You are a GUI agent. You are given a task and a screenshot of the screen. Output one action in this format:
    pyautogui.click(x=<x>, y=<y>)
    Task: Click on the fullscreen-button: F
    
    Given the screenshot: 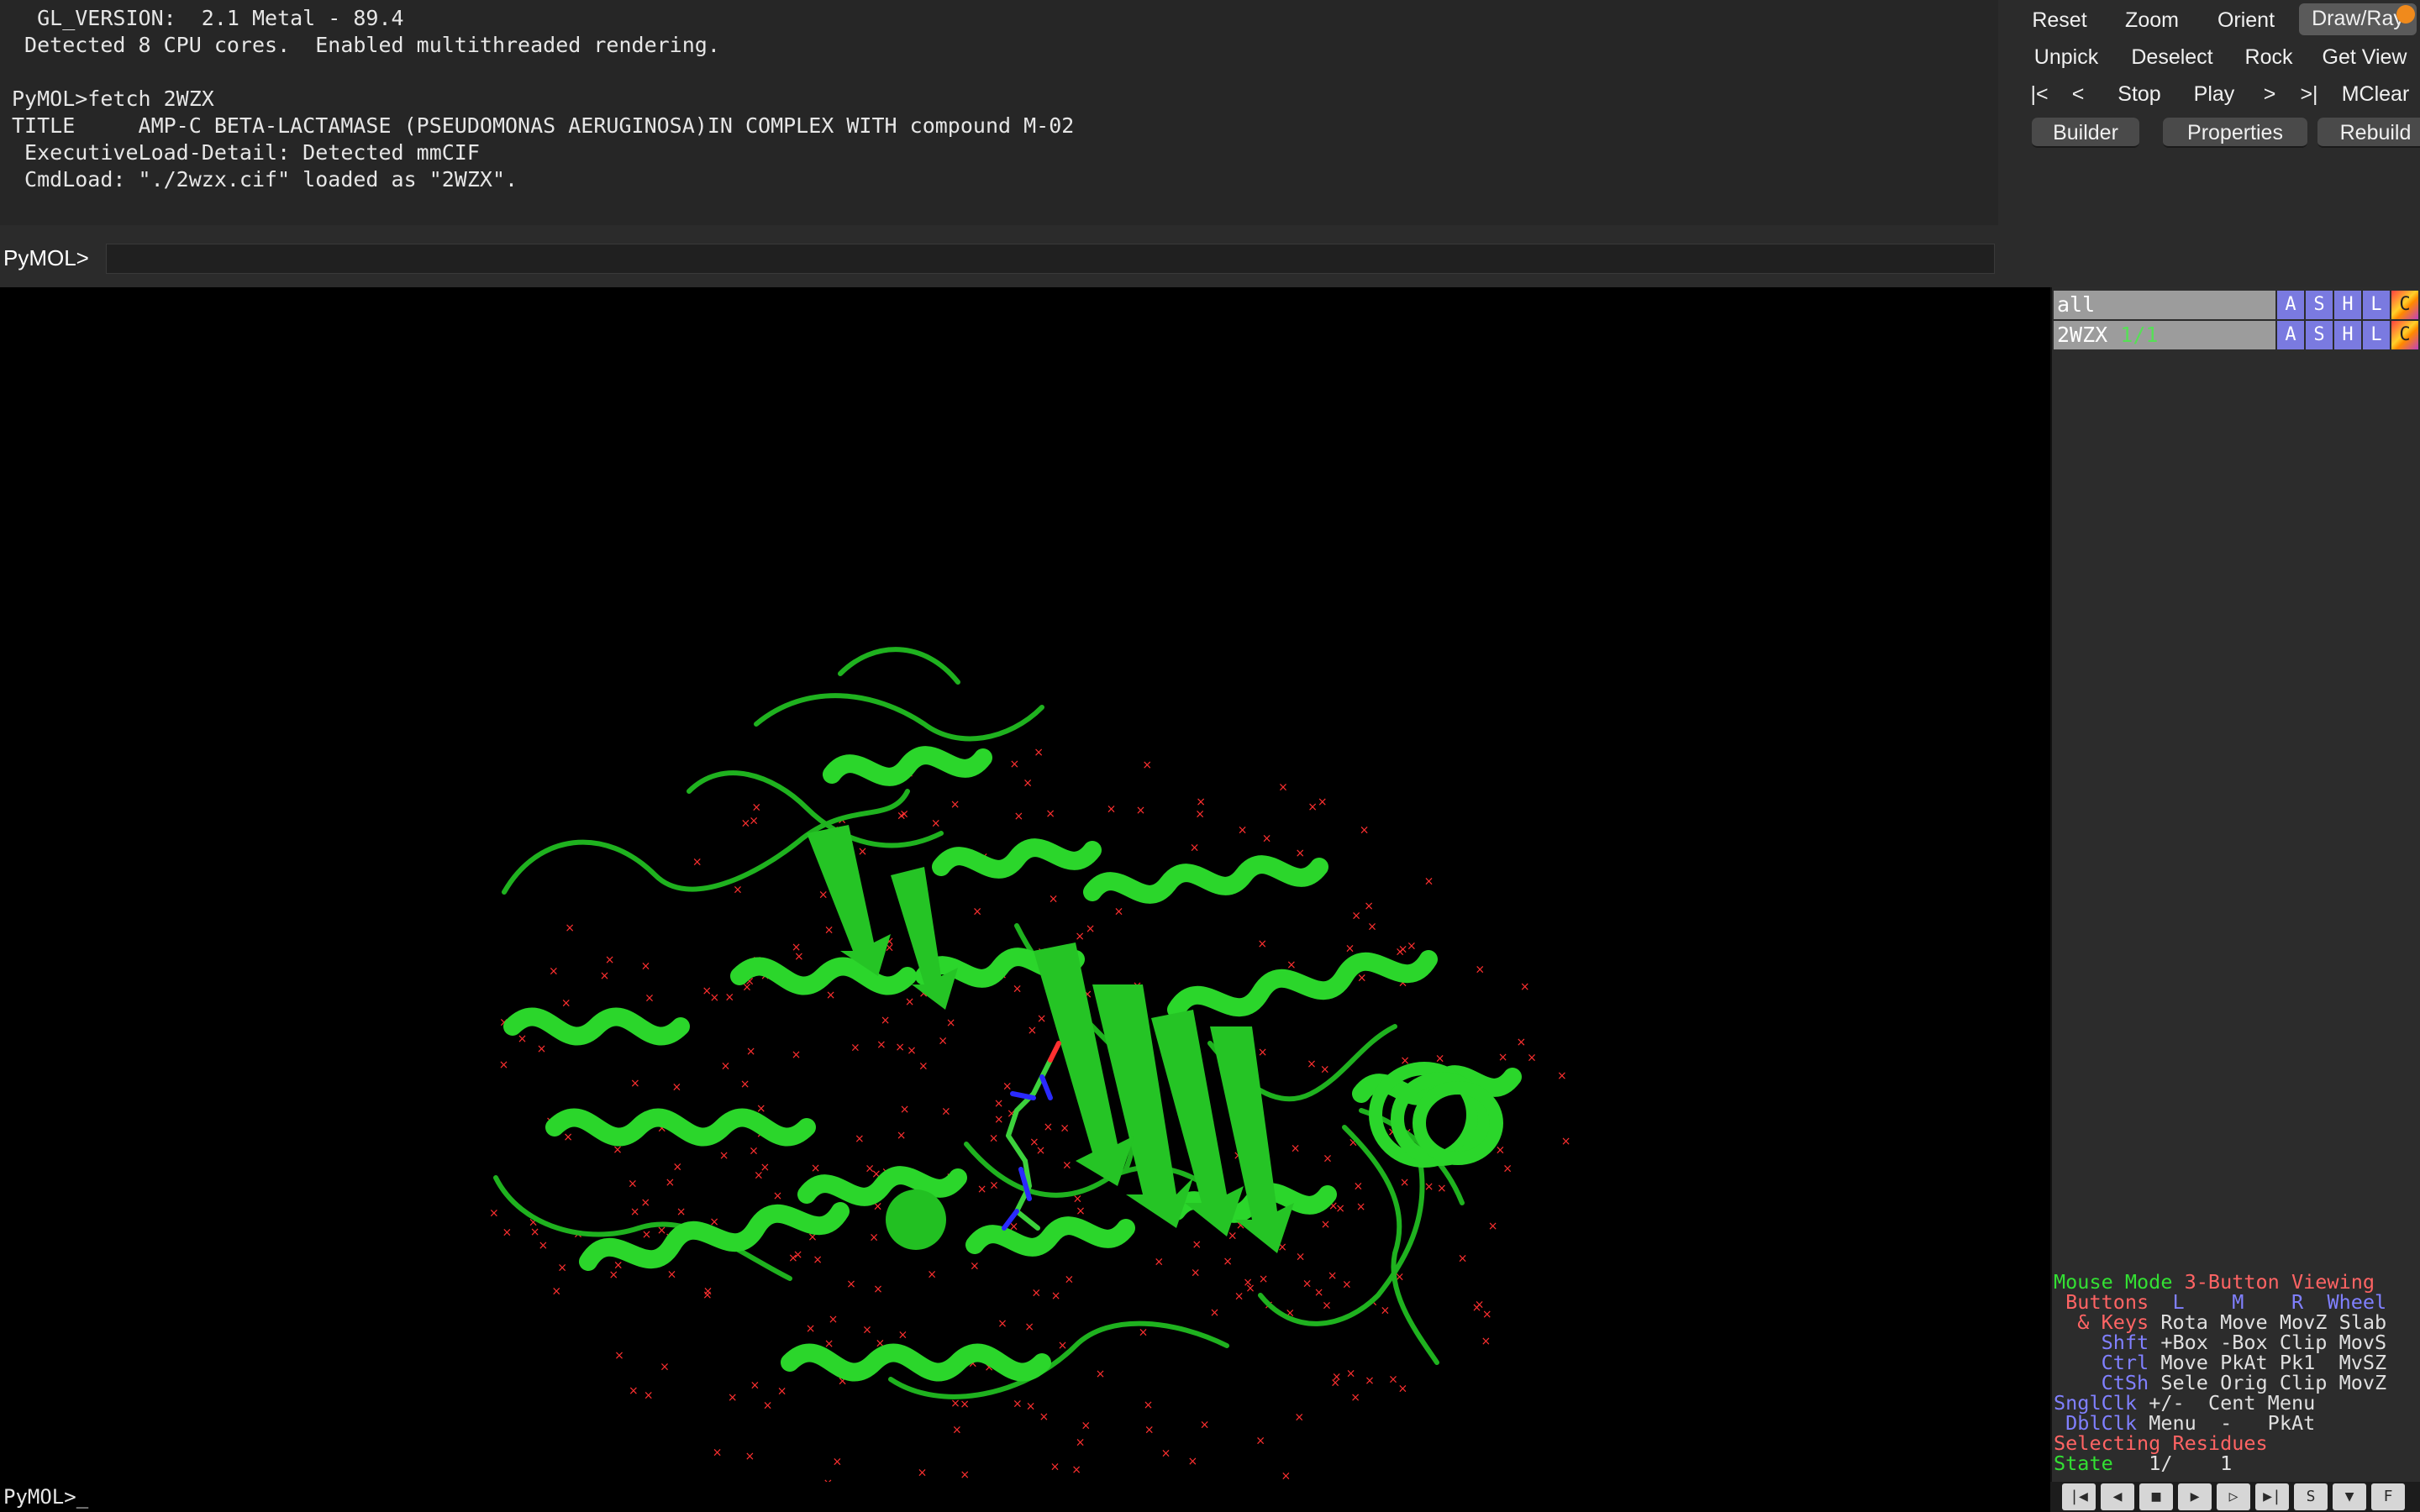 What is the action you would take?
    pyautogui.click(x=2388, y=1496)
    